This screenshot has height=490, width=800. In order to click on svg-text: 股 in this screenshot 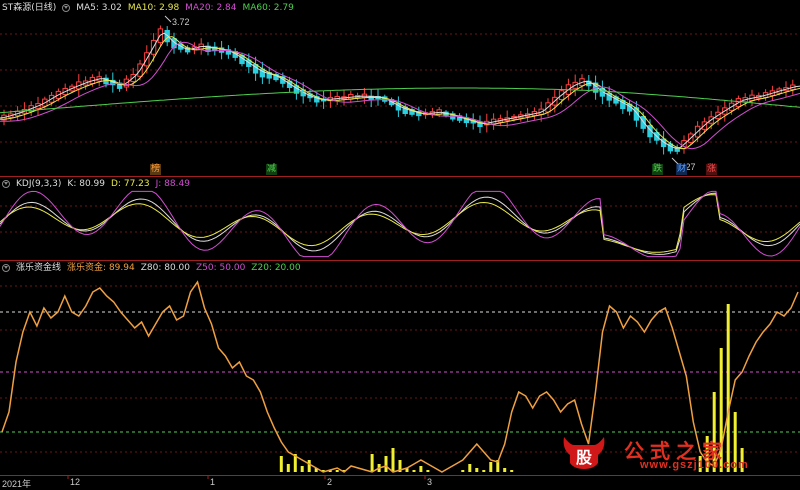, I will do `click(584, 457)`.